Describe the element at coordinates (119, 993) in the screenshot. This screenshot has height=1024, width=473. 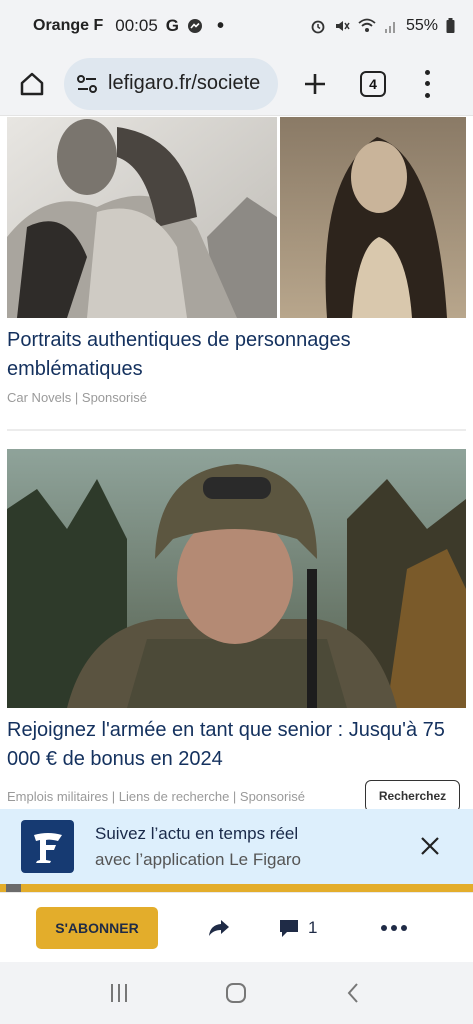
I see `recent-apps-icon` at that location.